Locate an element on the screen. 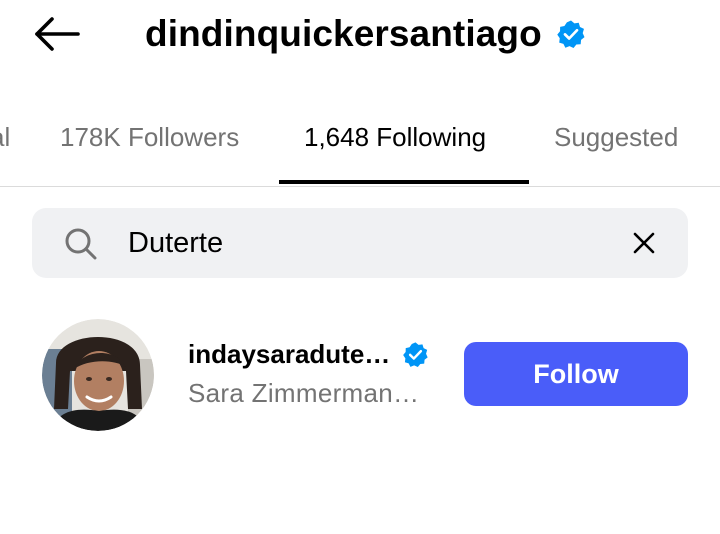 The width and height of the screenshot is (720, 534). tab-suggested: Suggested is located at coordinates (616, 137).